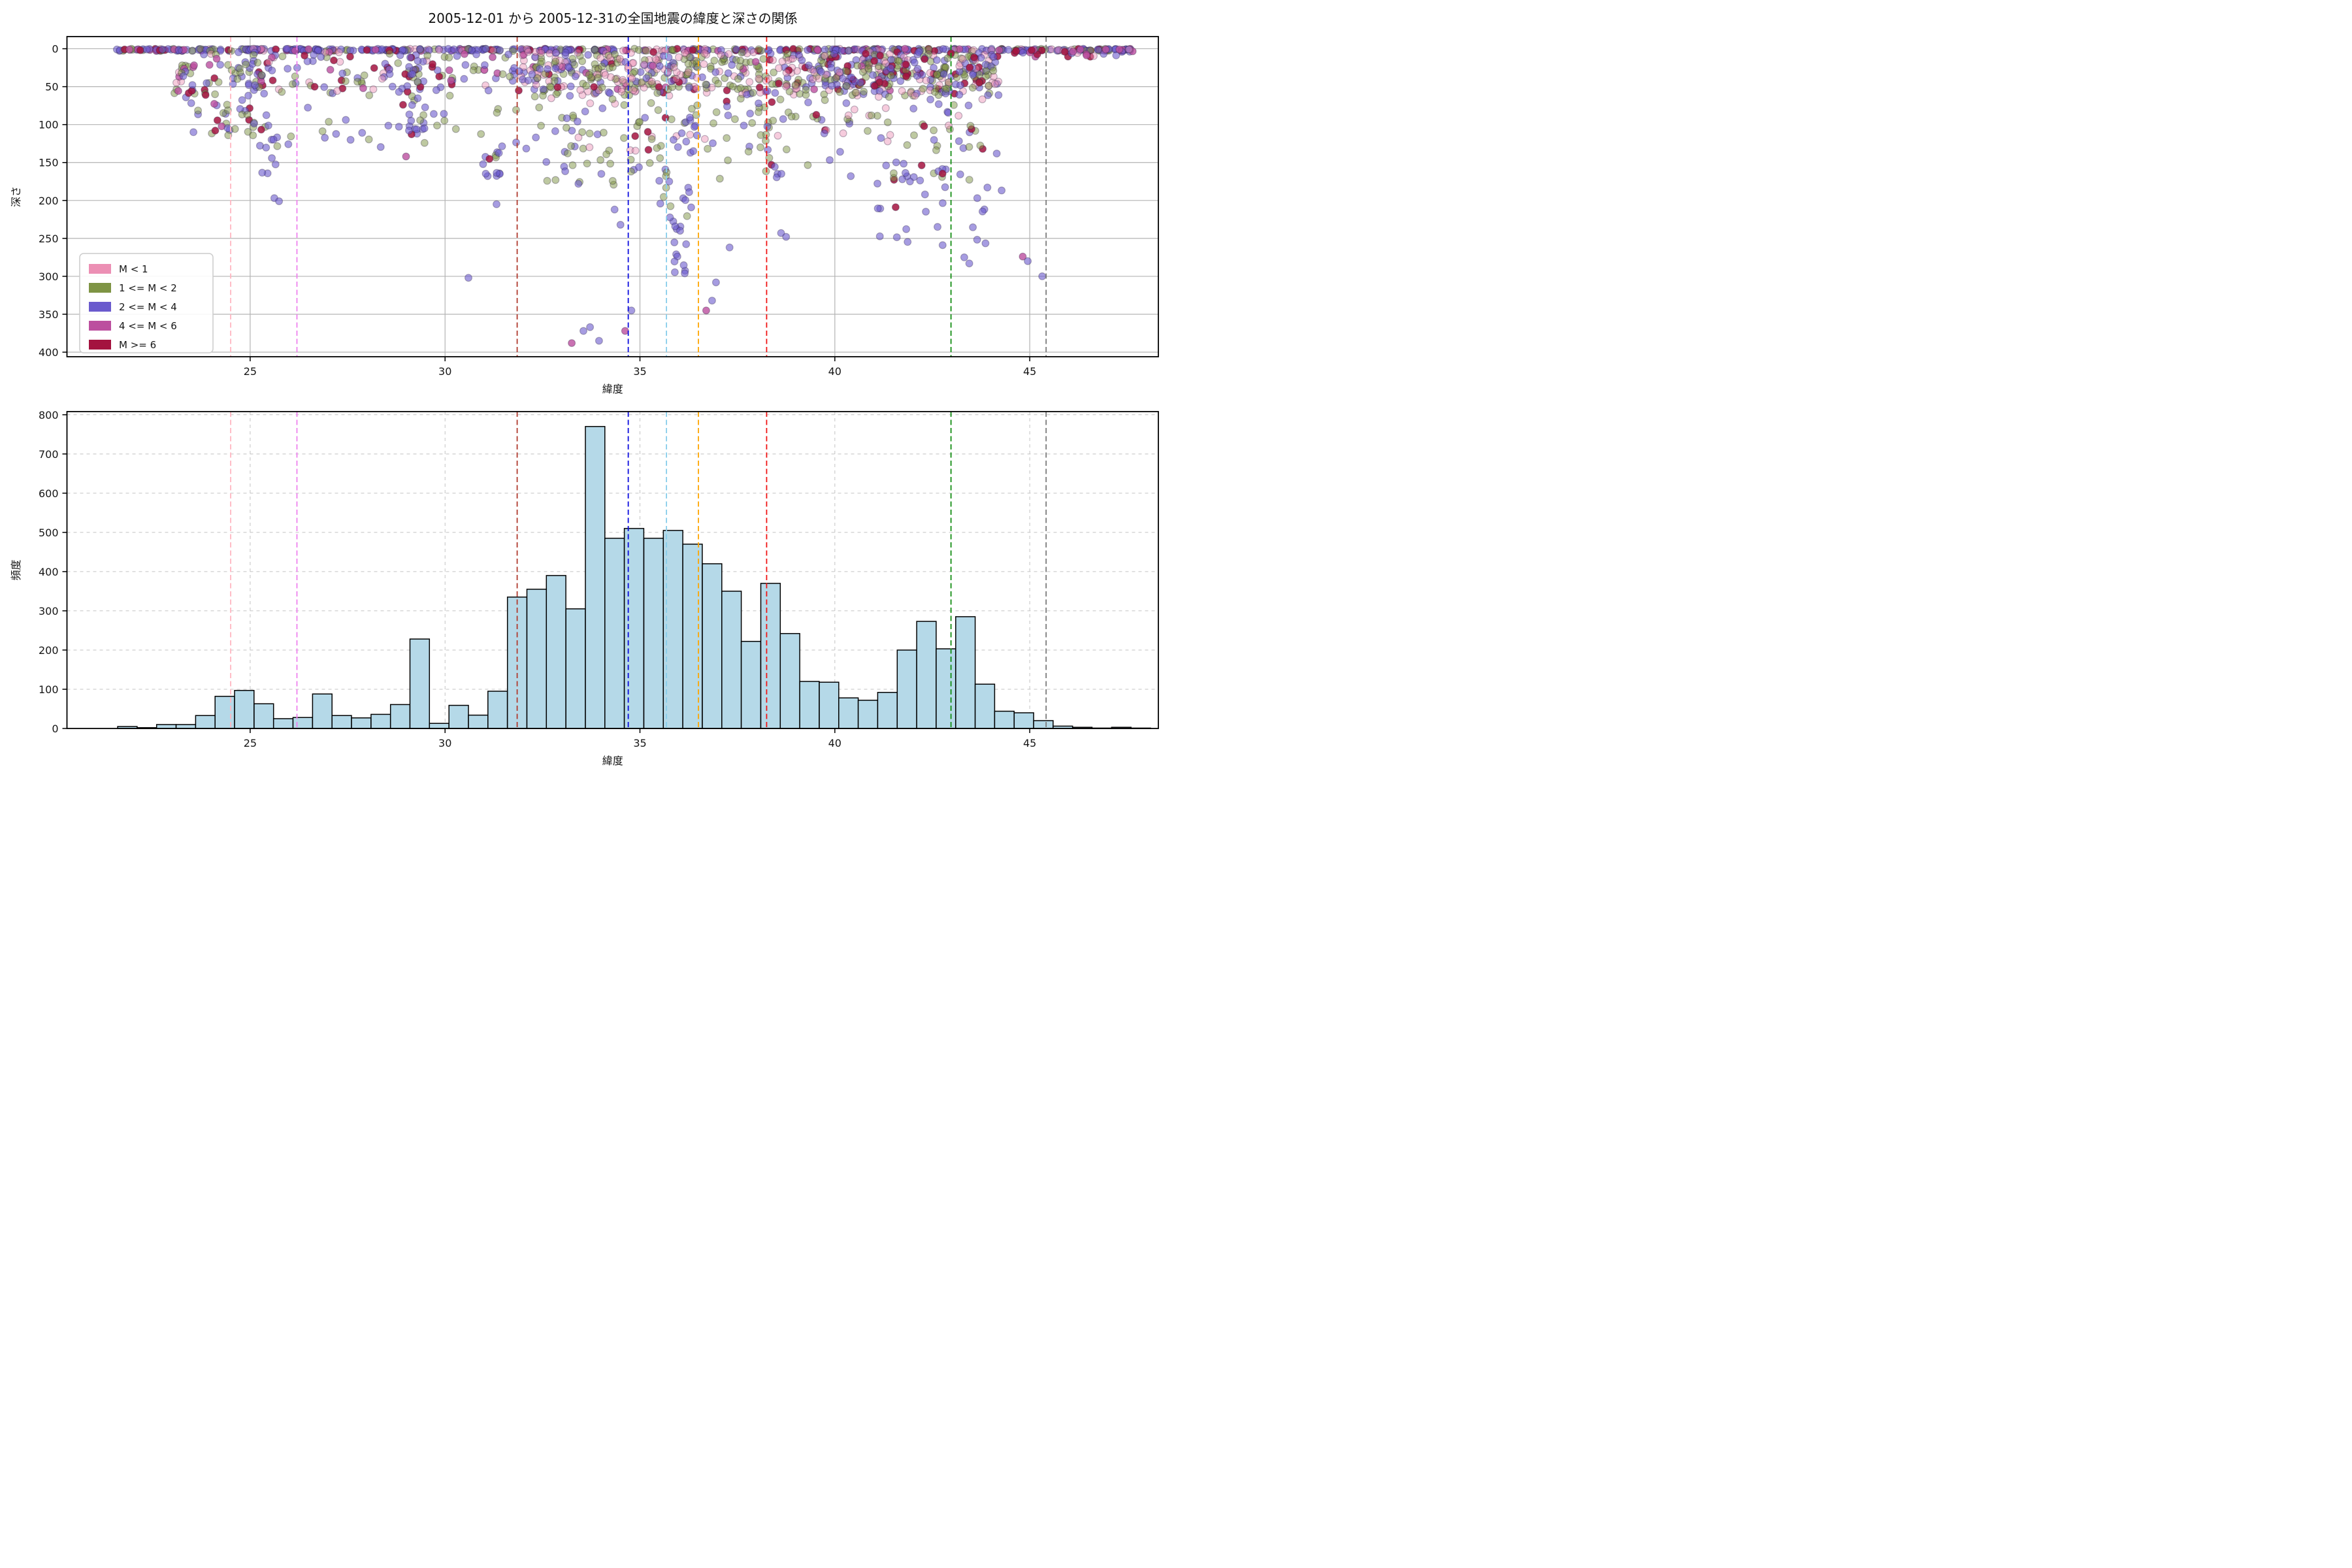 This screenshot has height=1568, width=2352. What do you see at coordinates (49, 454) in the screenshot?
I see `tick-label: 700` at bounding box center [49, 454].